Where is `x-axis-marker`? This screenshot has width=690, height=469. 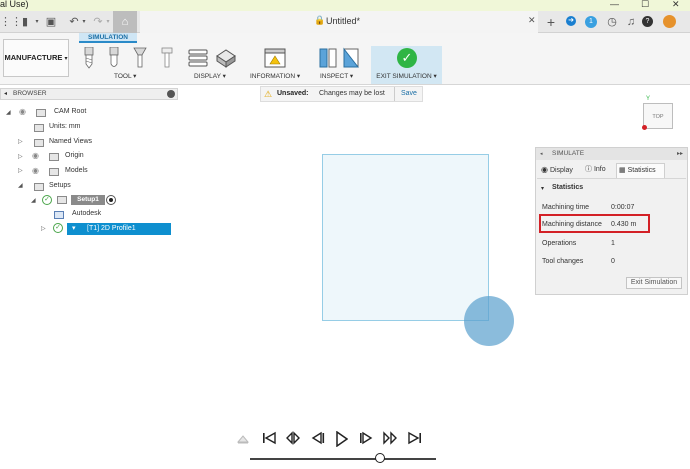
x-axis-marker is located at coordinates (644, 127).